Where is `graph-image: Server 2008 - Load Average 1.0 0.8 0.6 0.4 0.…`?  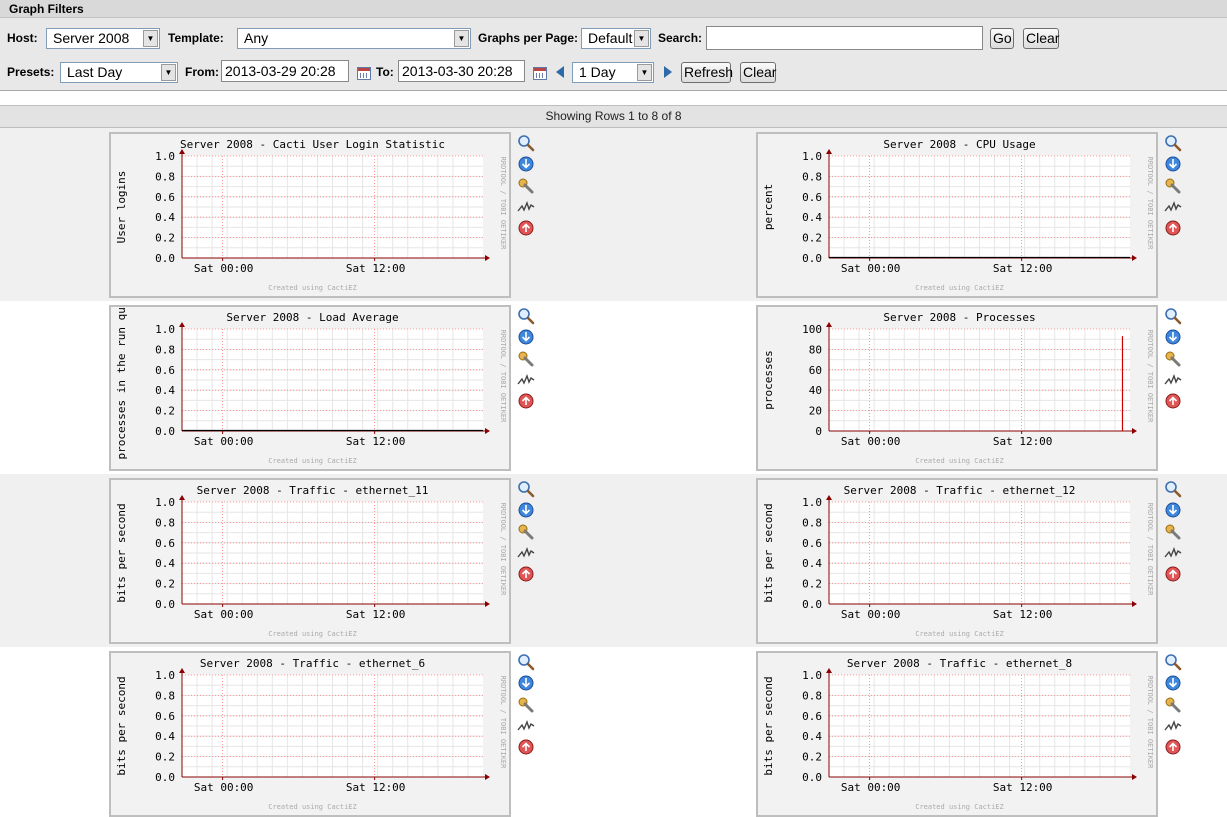 graph-image: Server 2008 - Load Average 1.0 0.8 0.6 0.4 0.… is located at coordinates (310, 388).